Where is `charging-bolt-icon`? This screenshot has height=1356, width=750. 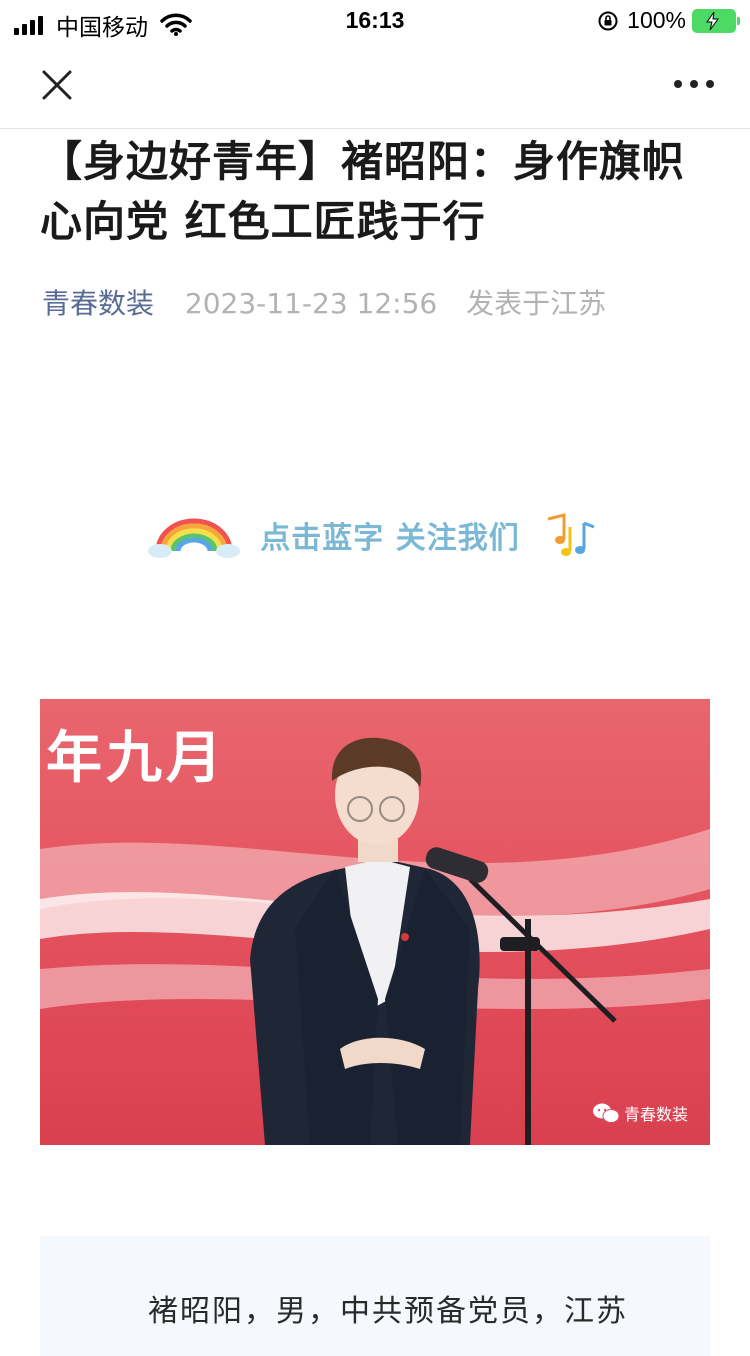 charging-bolt-icon is located at coordinates (712, 20).